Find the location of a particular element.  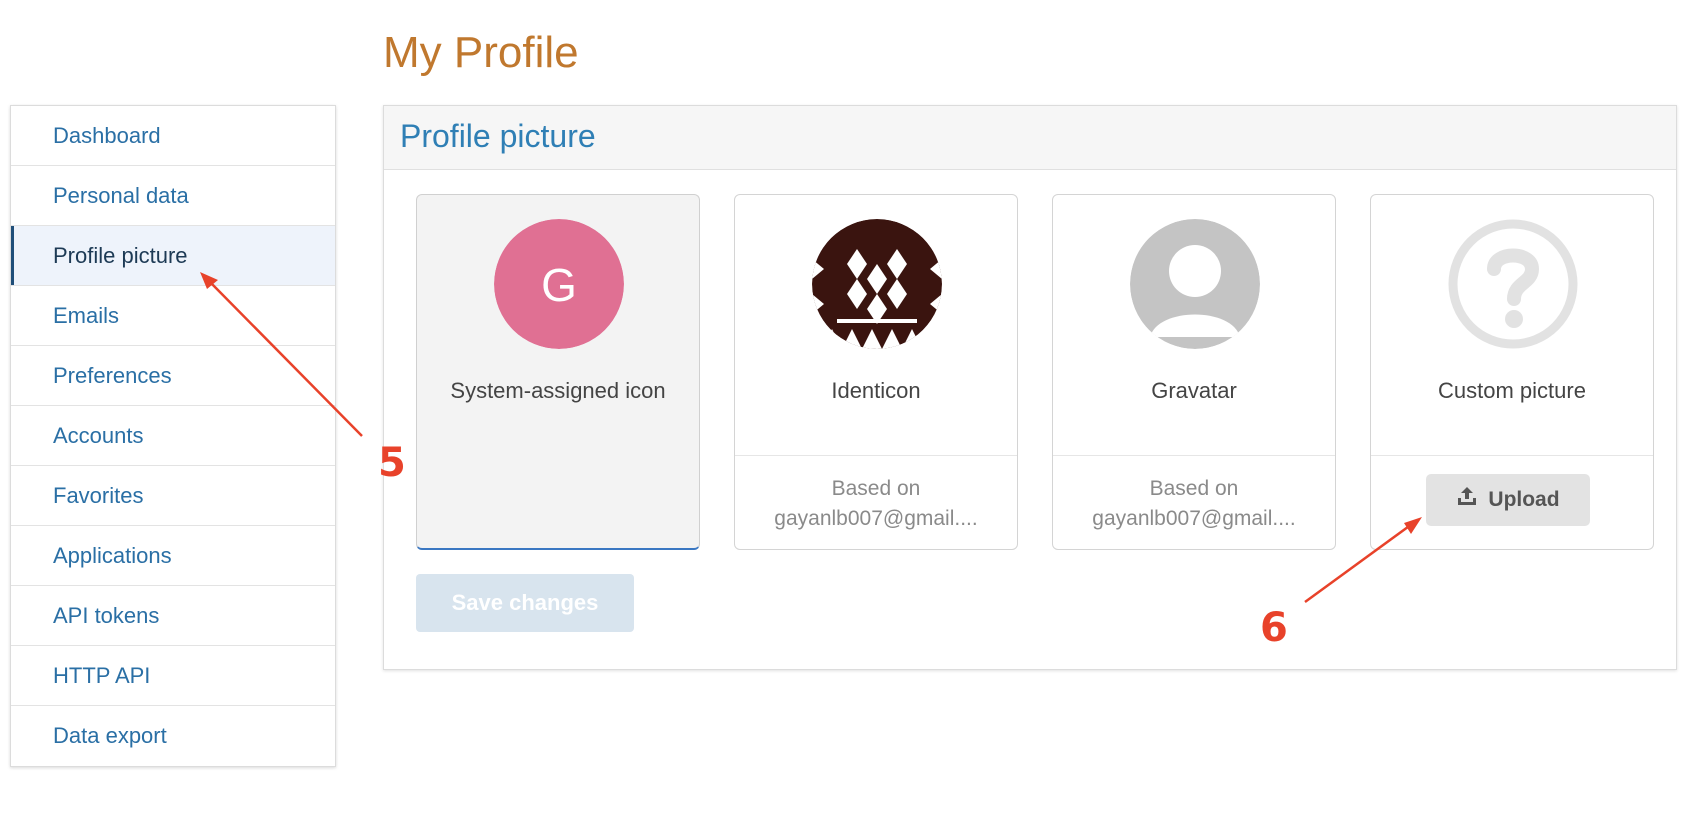

question-mark-icon is located at coordinates (1513, 284).